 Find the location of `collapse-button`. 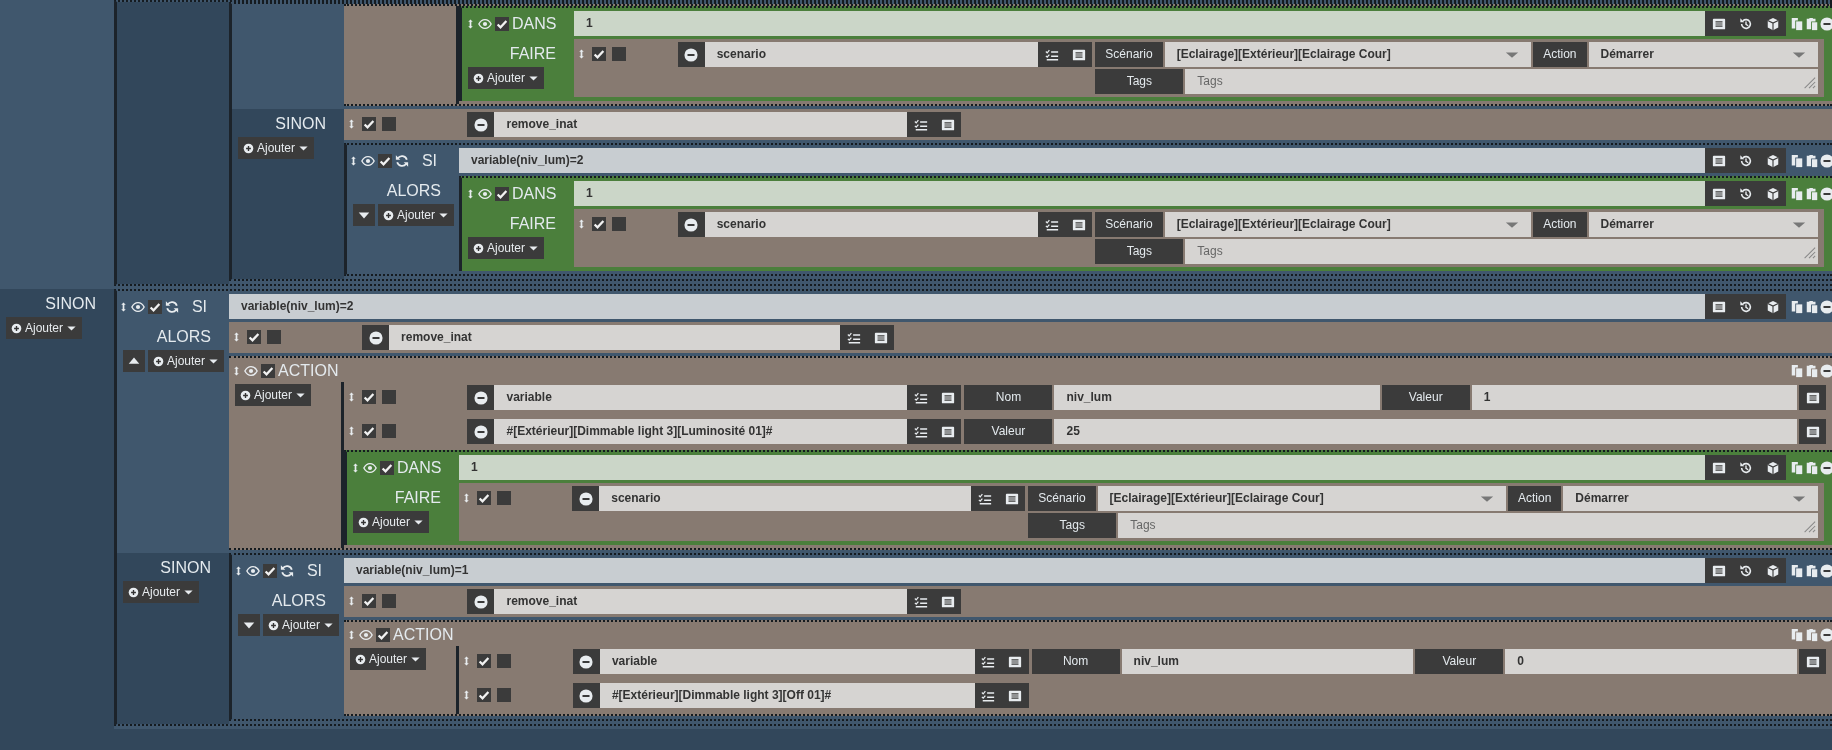

collapse-button is located at coordinates (134, 361).